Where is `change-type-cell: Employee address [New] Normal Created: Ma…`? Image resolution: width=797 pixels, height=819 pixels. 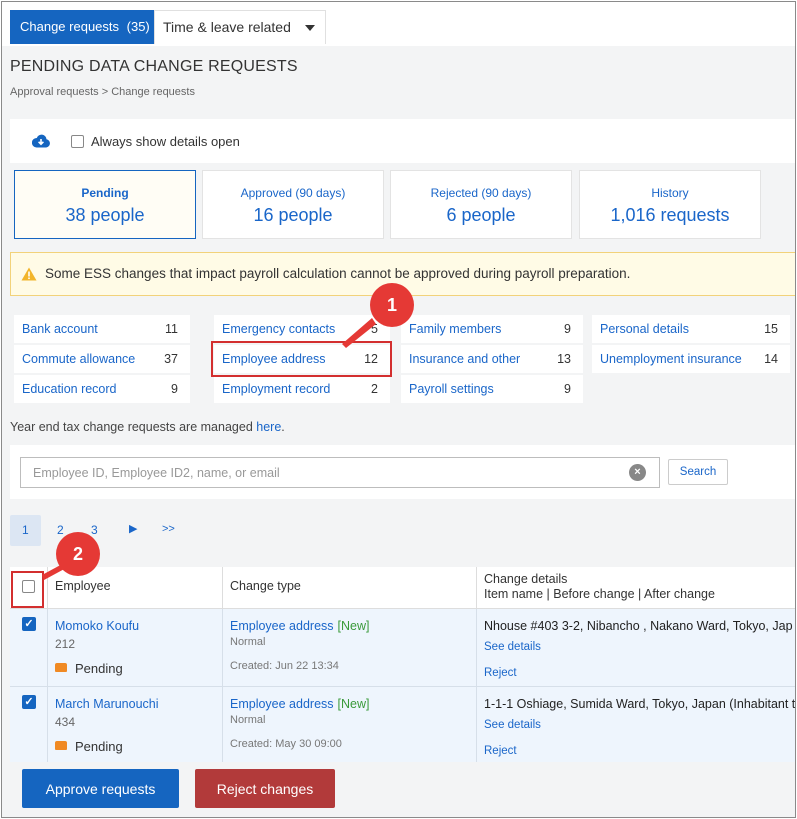
change-type-cell: Employee address [New] Normal Created: Ma… is located at coordinates (350, 726).